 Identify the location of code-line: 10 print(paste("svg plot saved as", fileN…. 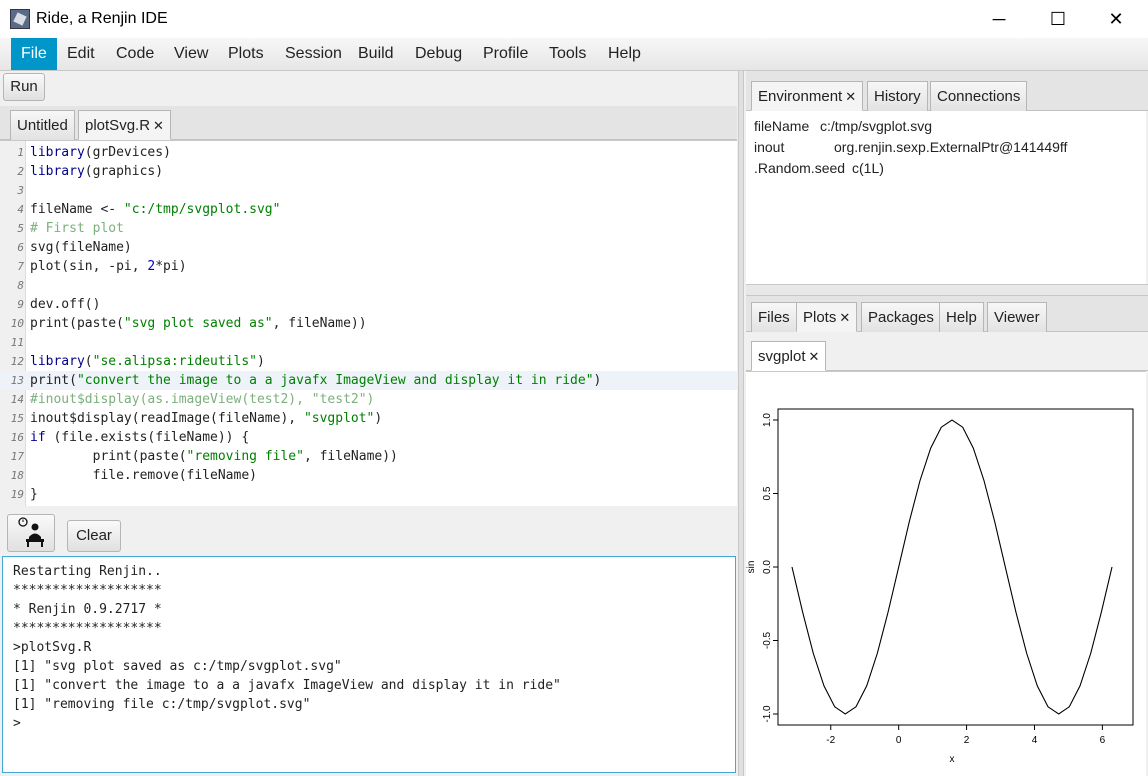
(188, 323).